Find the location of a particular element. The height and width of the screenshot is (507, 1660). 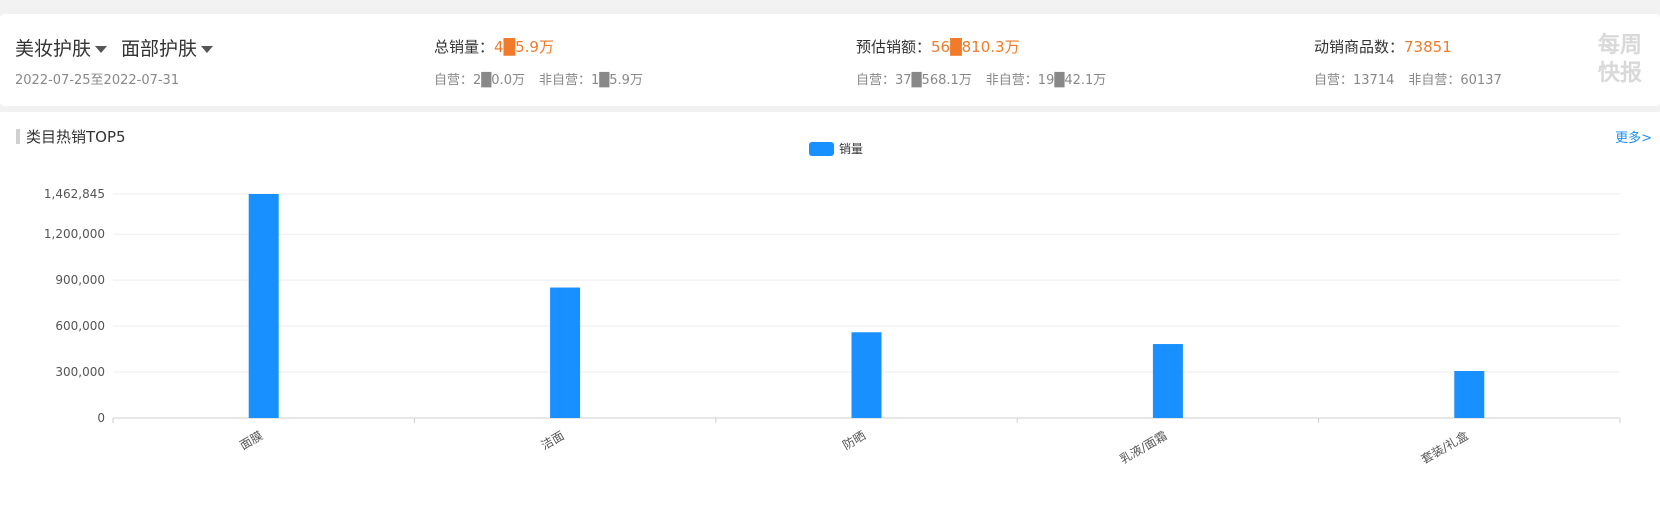

category-level2-label: 面部护肤 is located at coordinates (159, 49).